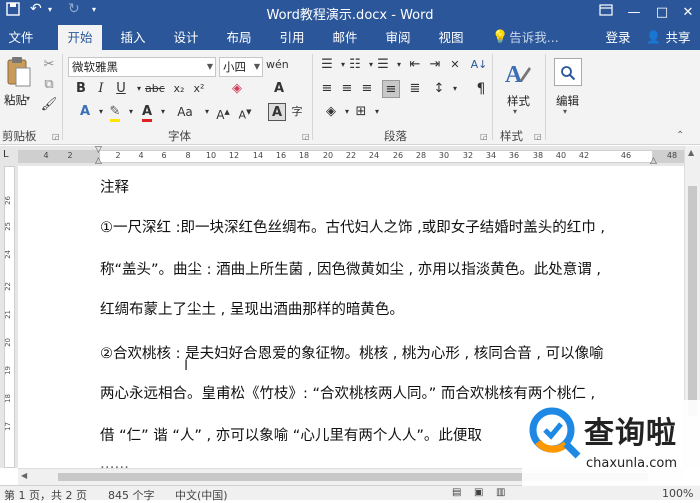 This screenshot has width=700, height=503. What do you see at coordinates (367, 89) in the screenshot?
I see `align-right-icon: ≡` at bounding box center [367, 89].